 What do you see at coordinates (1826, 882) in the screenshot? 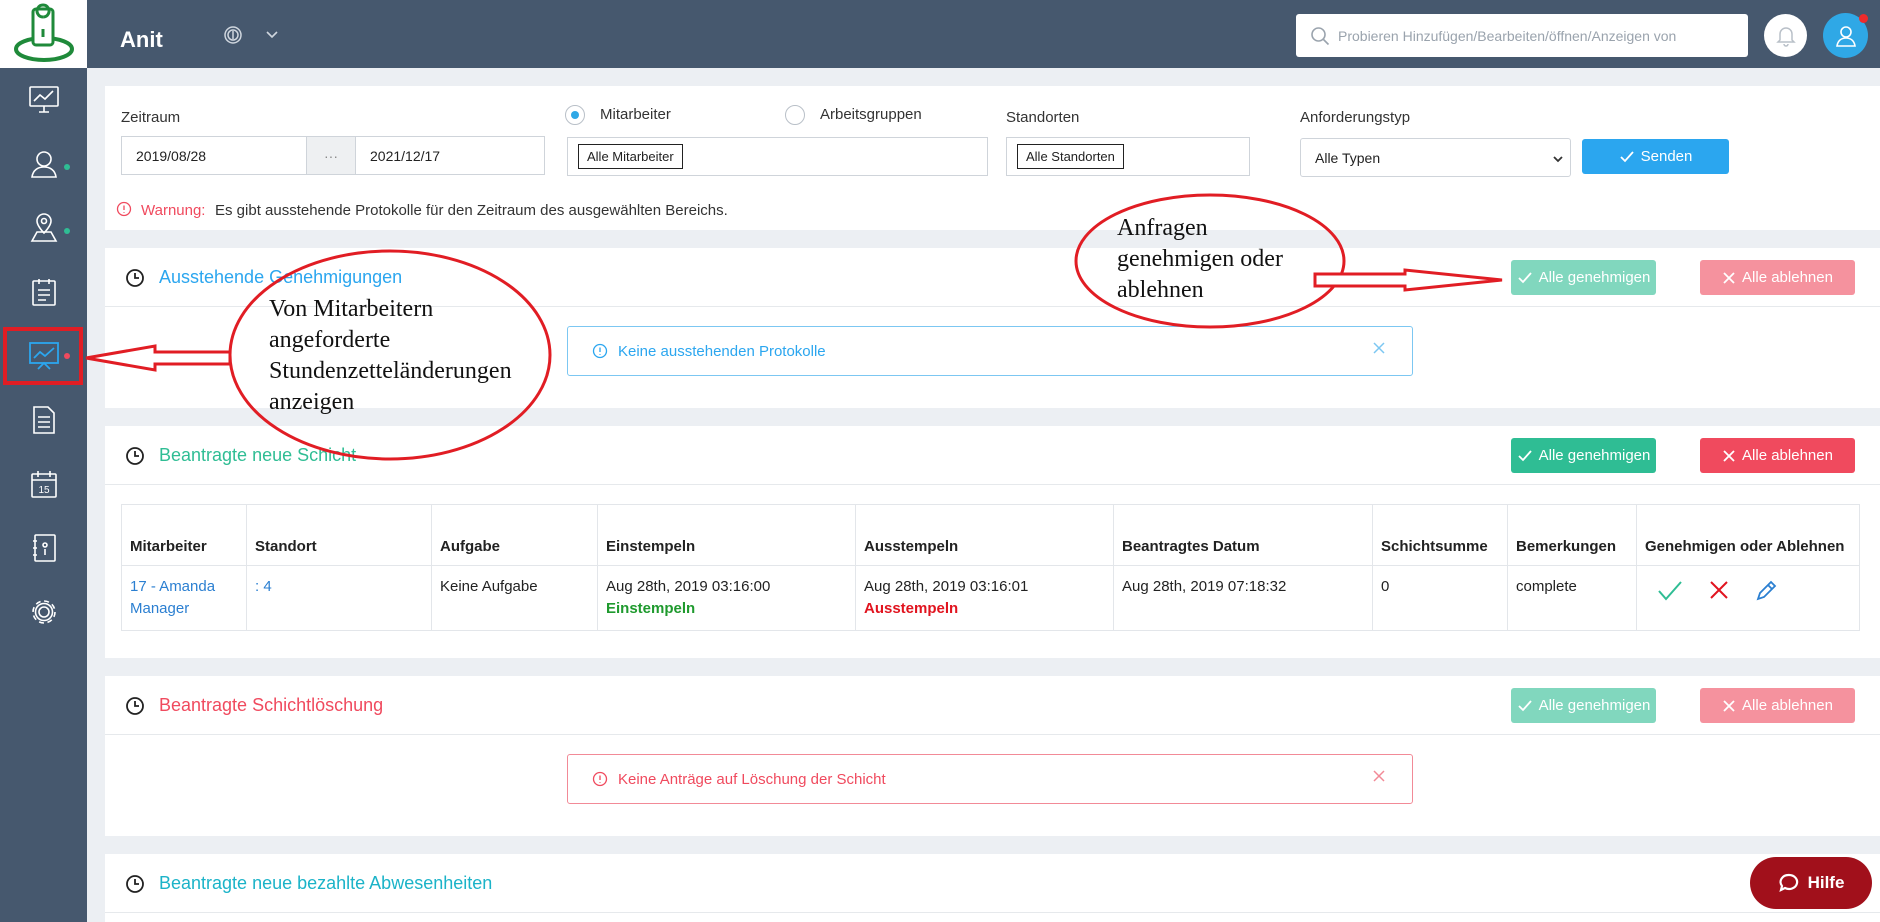
I see `help-label: Hilfe` at bounding box center [1826, 882].